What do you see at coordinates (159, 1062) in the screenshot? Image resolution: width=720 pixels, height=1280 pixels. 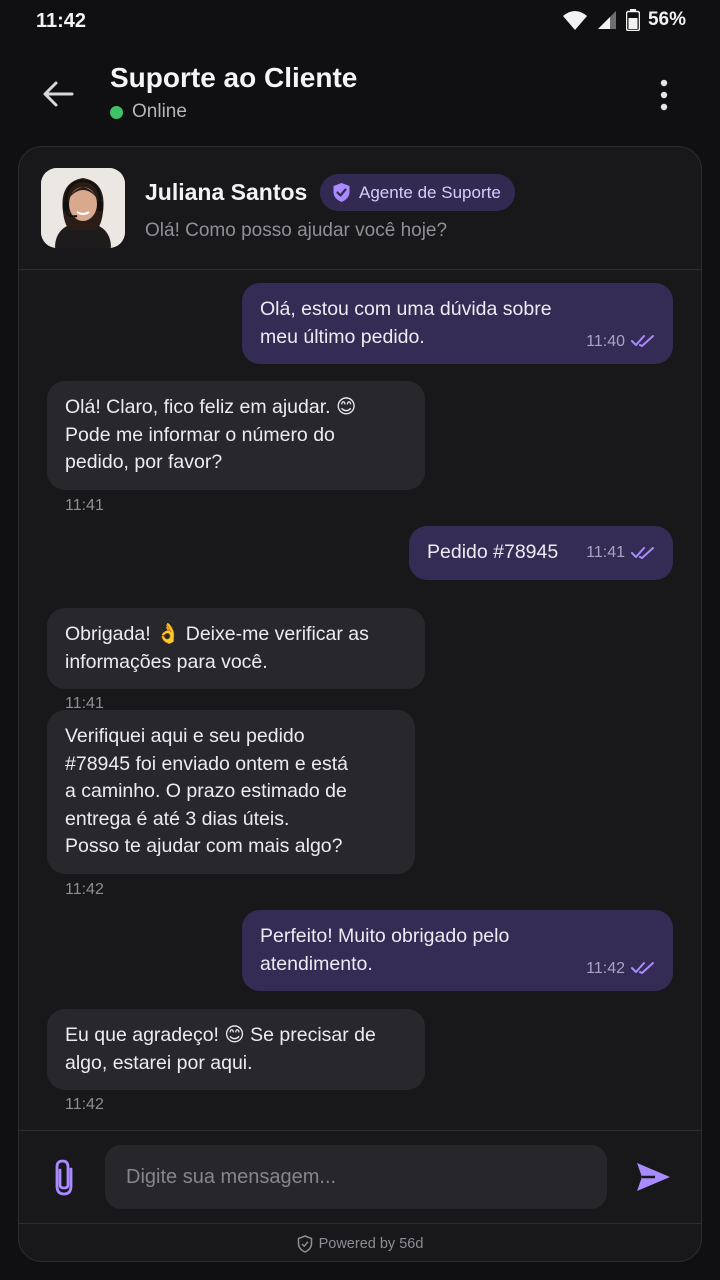 I see `message-text: algo, estarei por aqui.` at bounding box center [159, 1062].